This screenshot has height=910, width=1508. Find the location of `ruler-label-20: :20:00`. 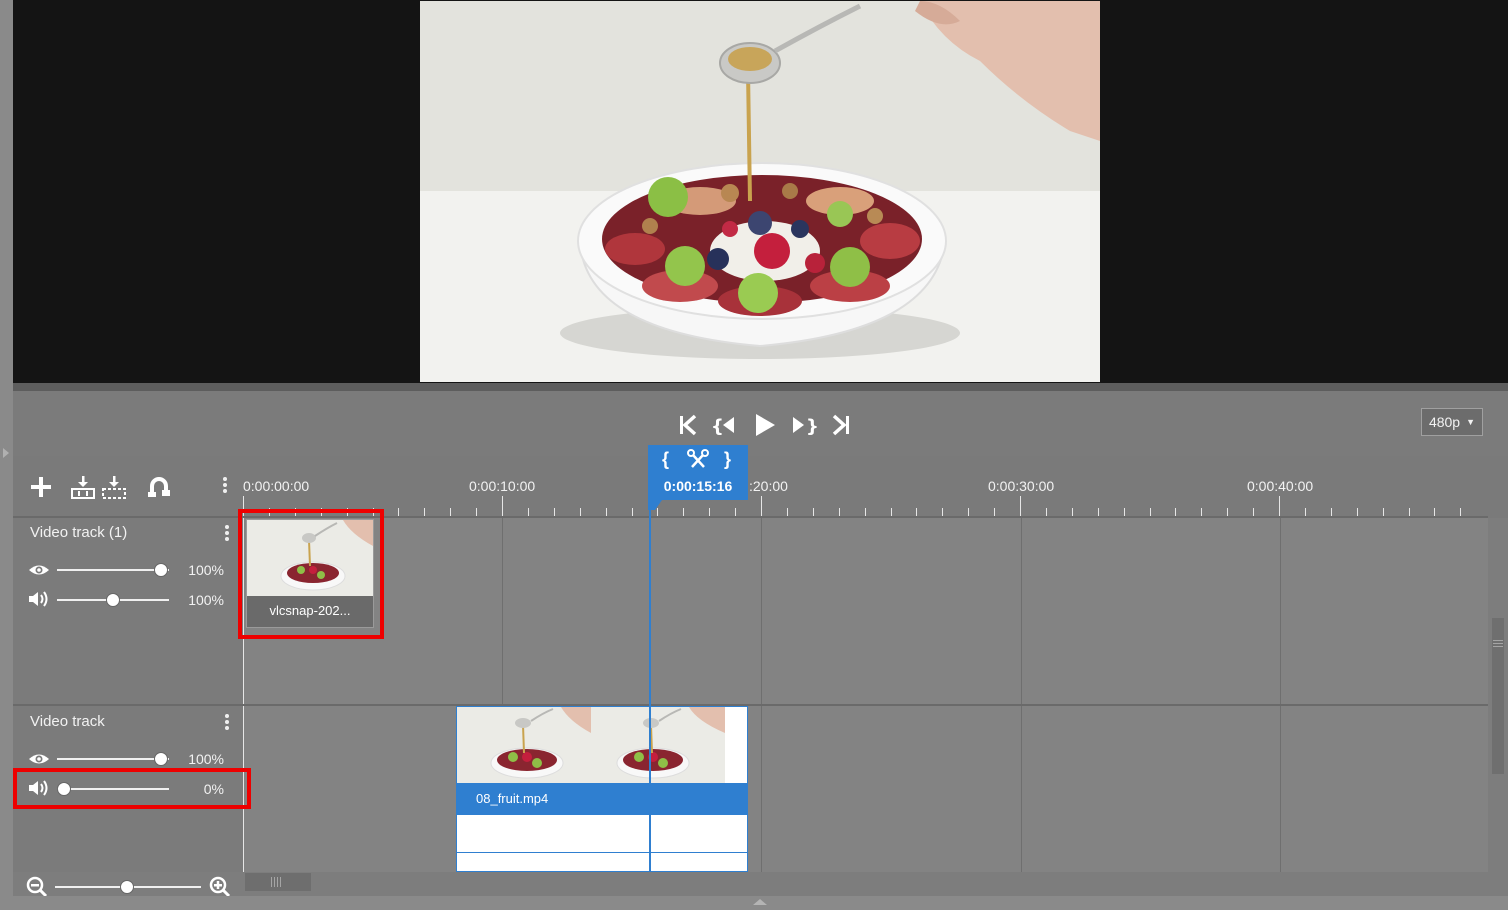

ruler-label-20: :20:00 is located at coordinates (768, 486).